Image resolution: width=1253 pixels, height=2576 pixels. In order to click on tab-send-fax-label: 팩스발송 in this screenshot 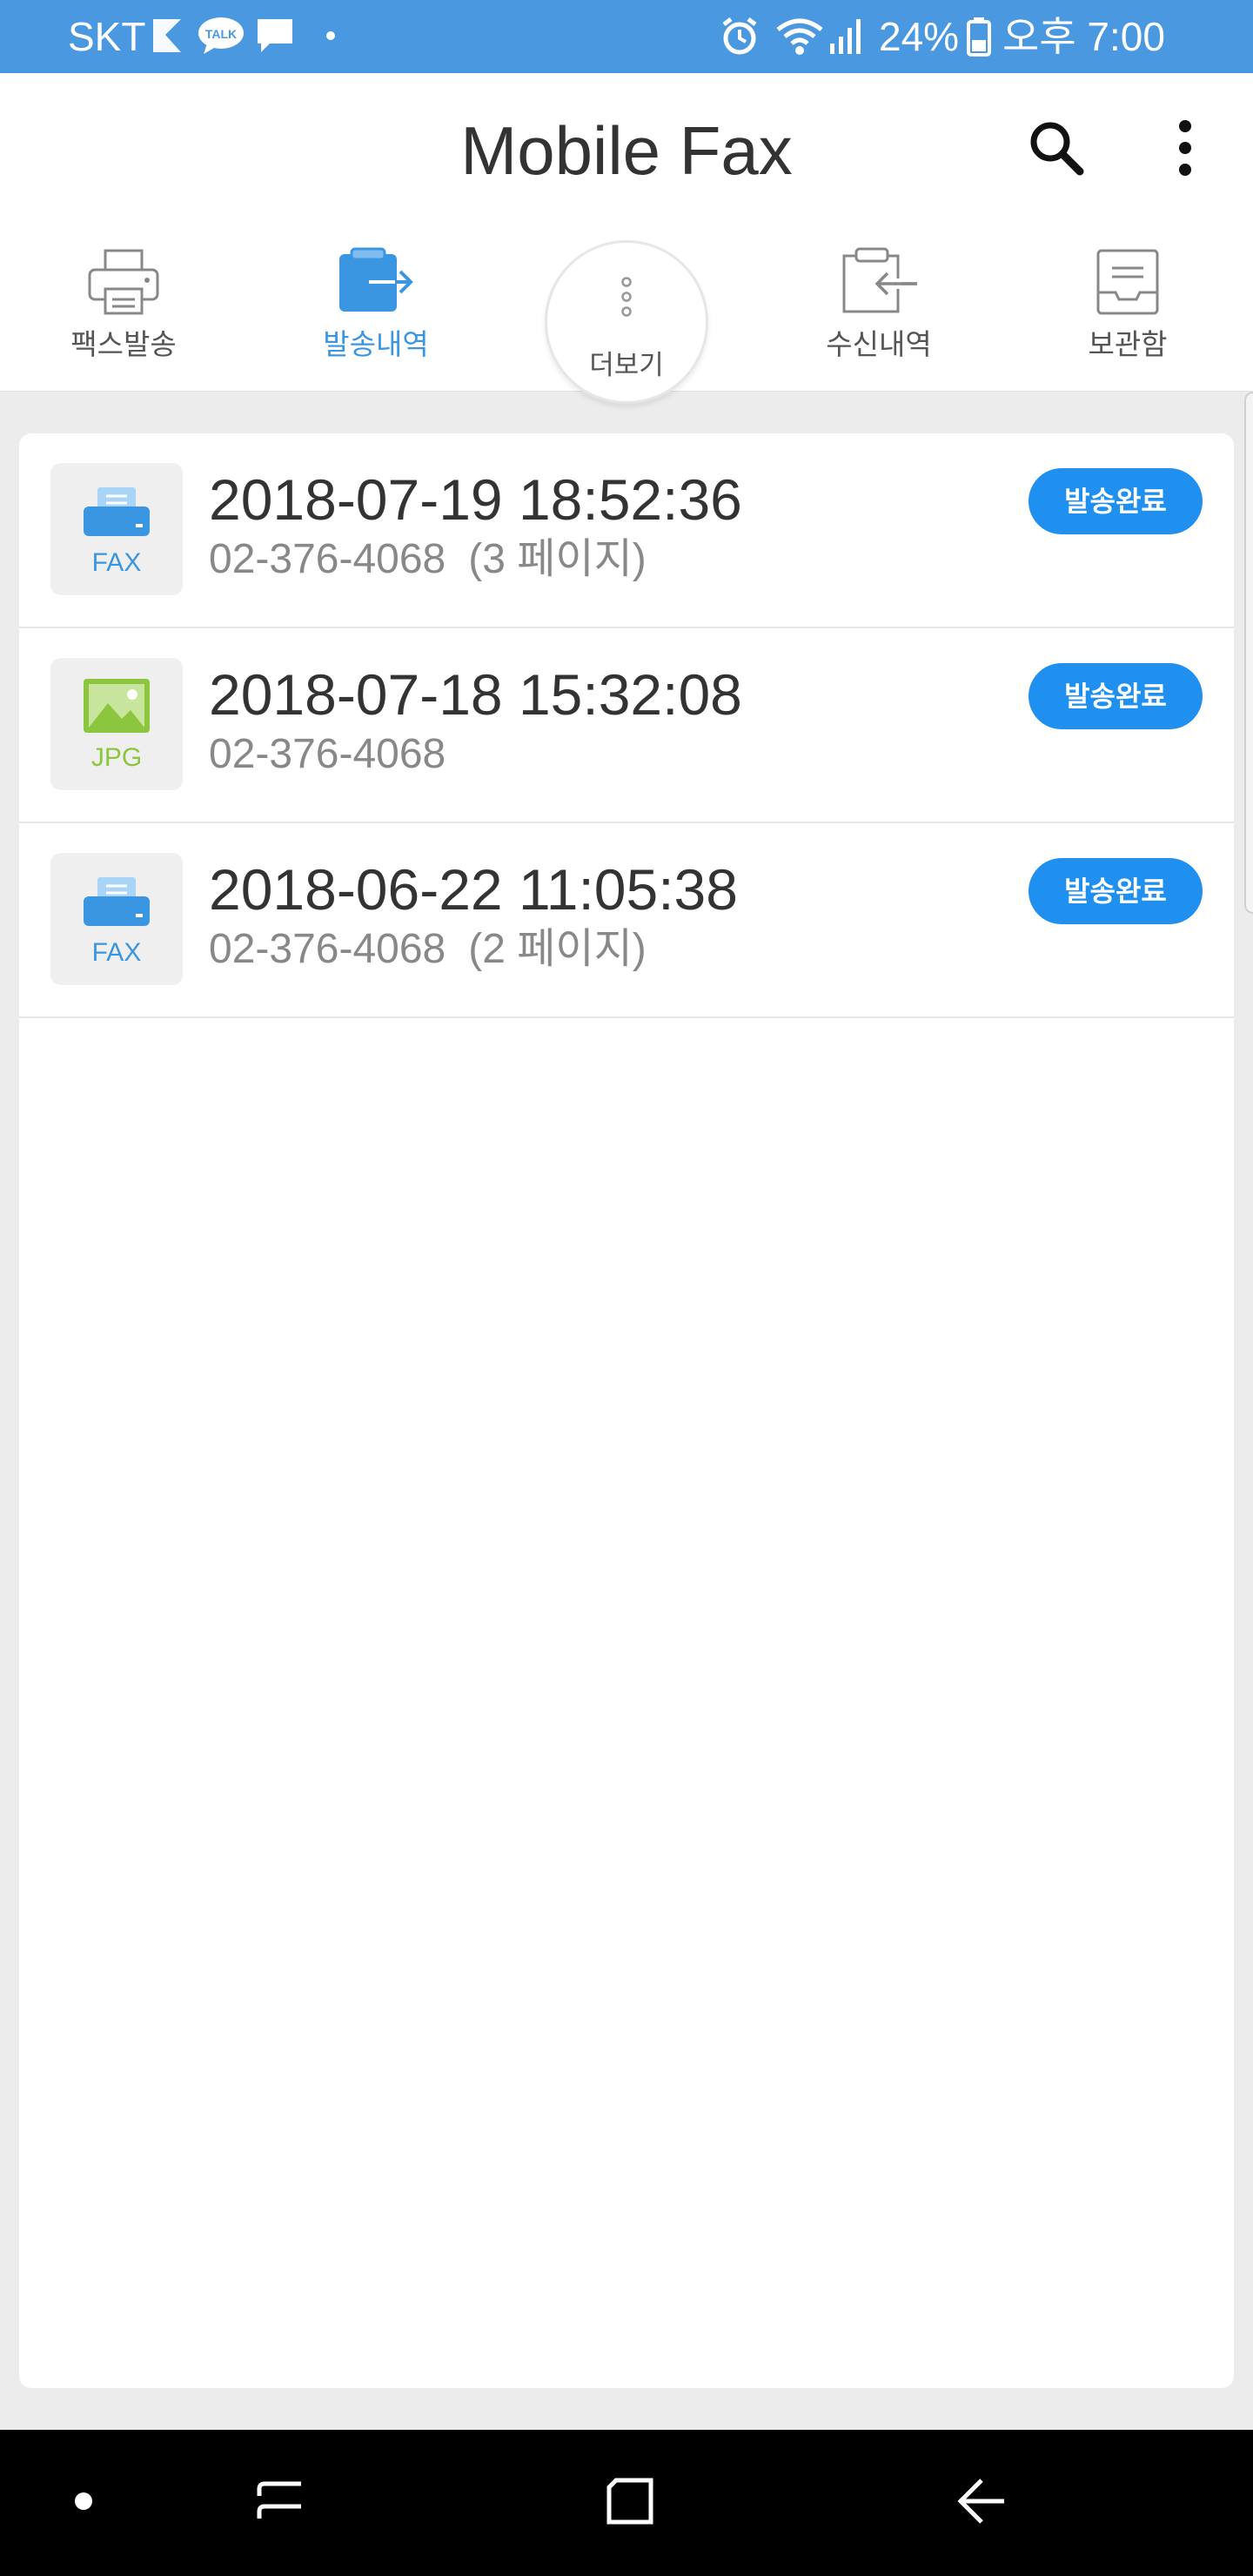, I will do `click(124, 344)`.